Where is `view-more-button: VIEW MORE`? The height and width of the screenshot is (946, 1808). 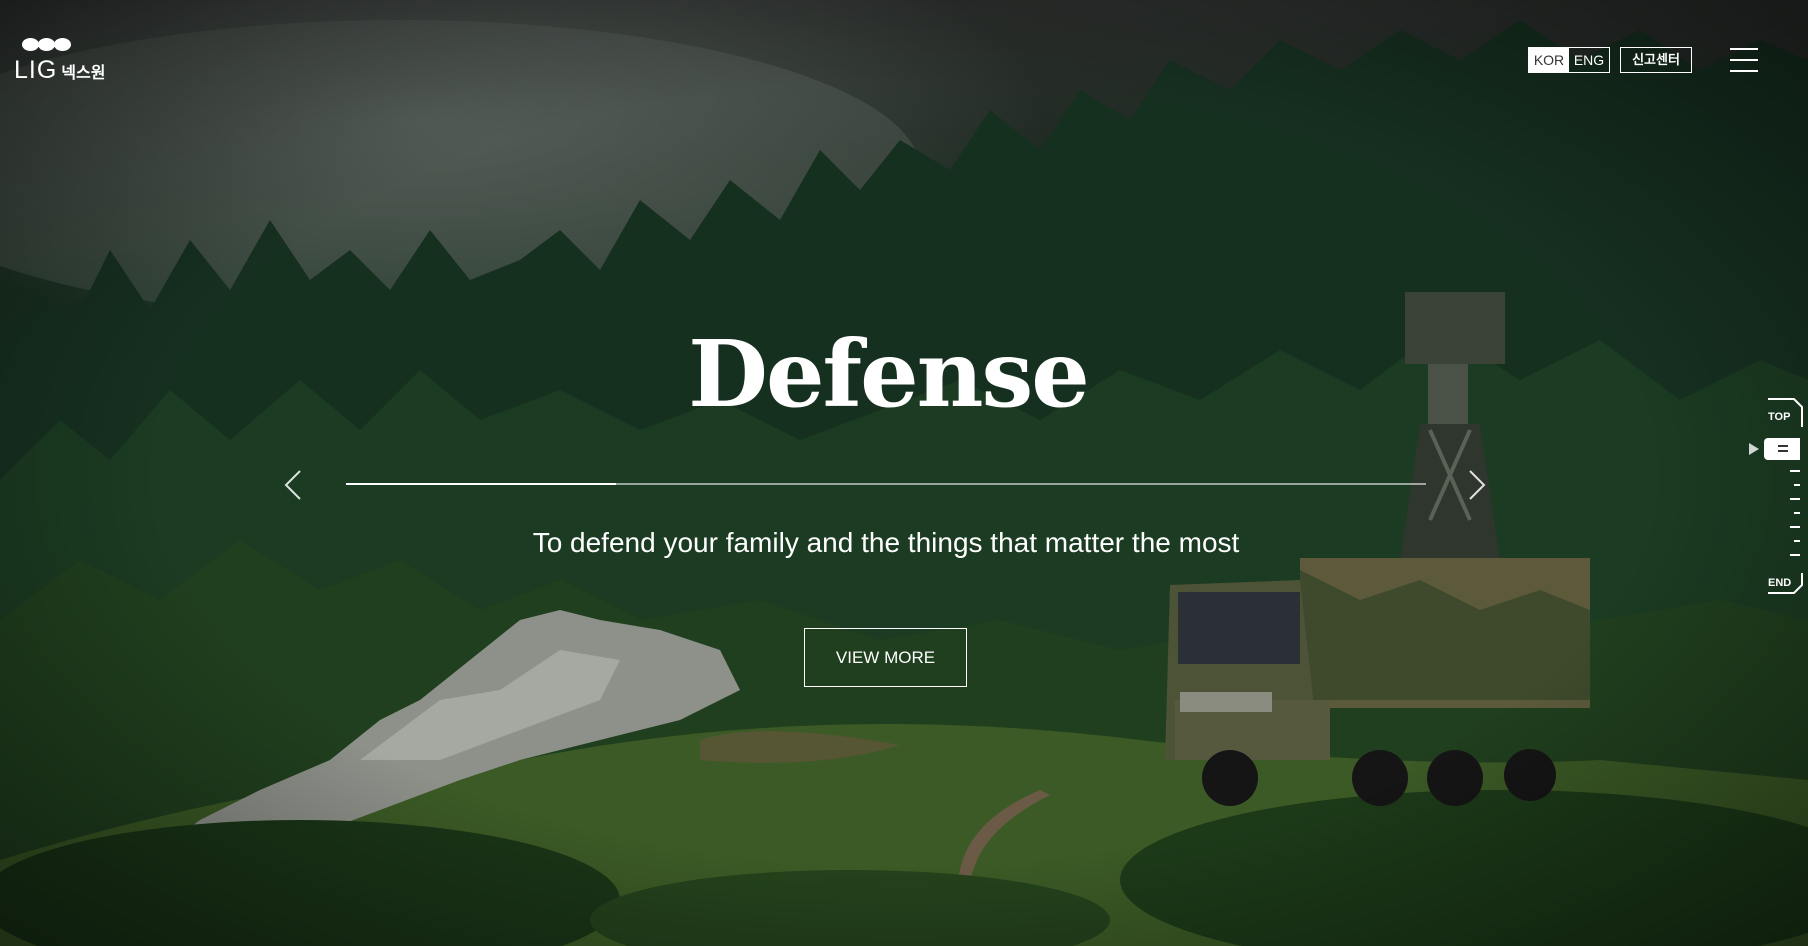 view-more-button: VIEW MORE is located at coordinates (885, 657).